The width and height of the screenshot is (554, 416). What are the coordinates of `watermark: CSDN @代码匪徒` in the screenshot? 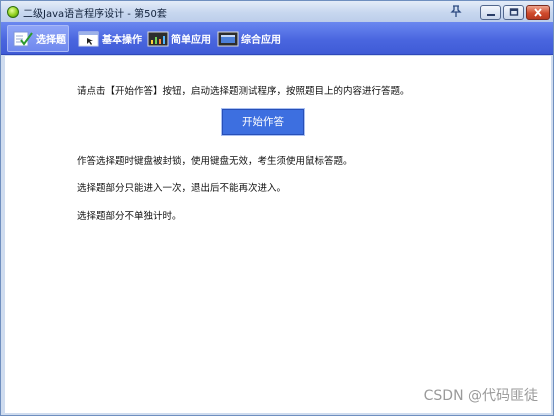 It's located at (480, 396).